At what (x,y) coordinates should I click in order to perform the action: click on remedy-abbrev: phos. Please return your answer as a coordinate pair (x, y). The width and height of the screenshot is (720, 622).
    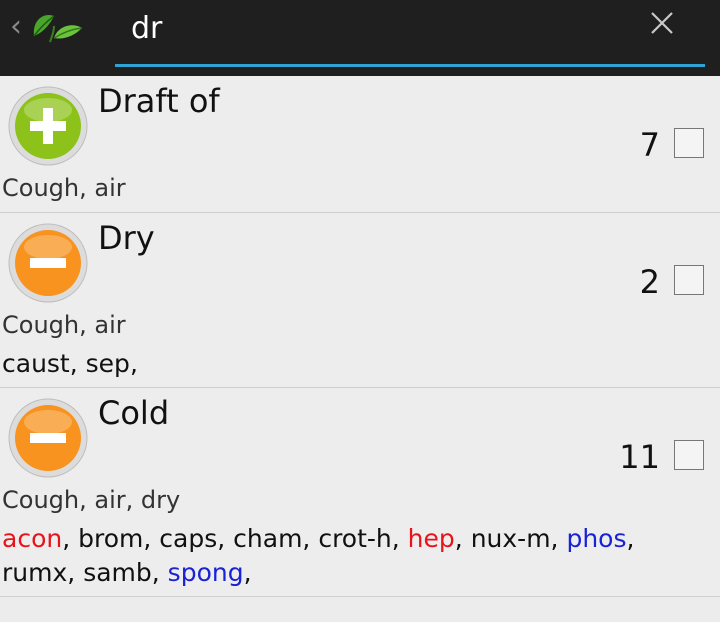
    Looking at the image, I should click on (596, 538).